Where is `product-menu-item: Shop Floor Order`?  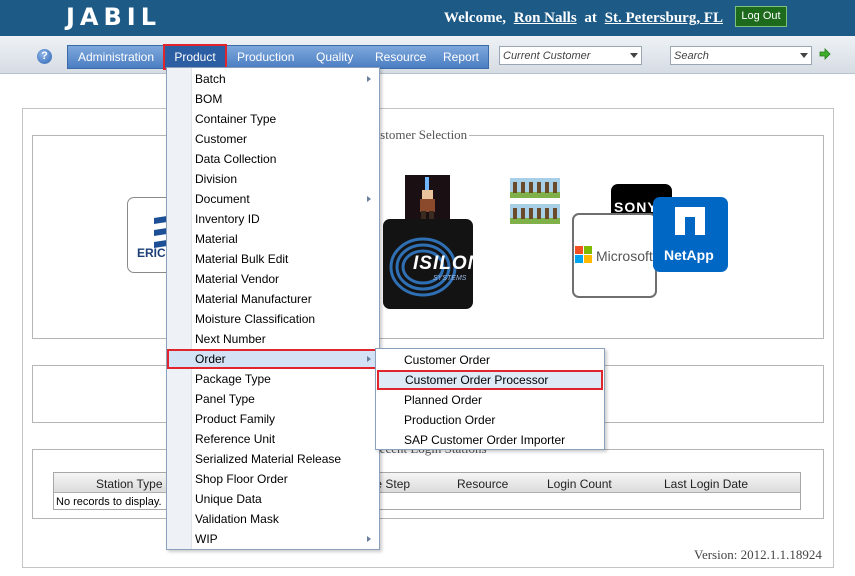 product-menu-item: Shop Floor Order is located at coordinates (273, 479).